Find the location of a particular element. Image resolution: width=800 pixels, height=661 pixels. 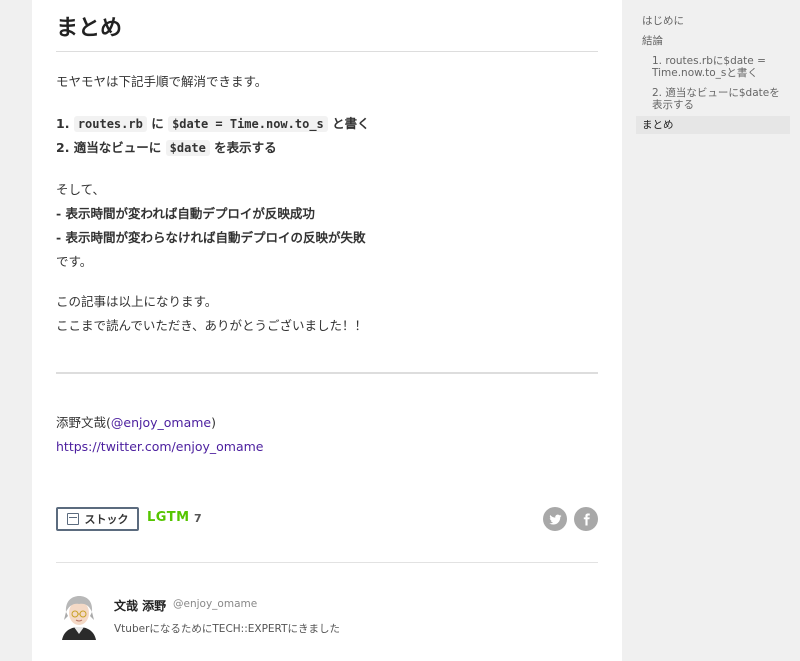

toc-item-step-1: 1. routes.rbに$date = Time.now.to_sと書く is located at coordinates (713, 67).